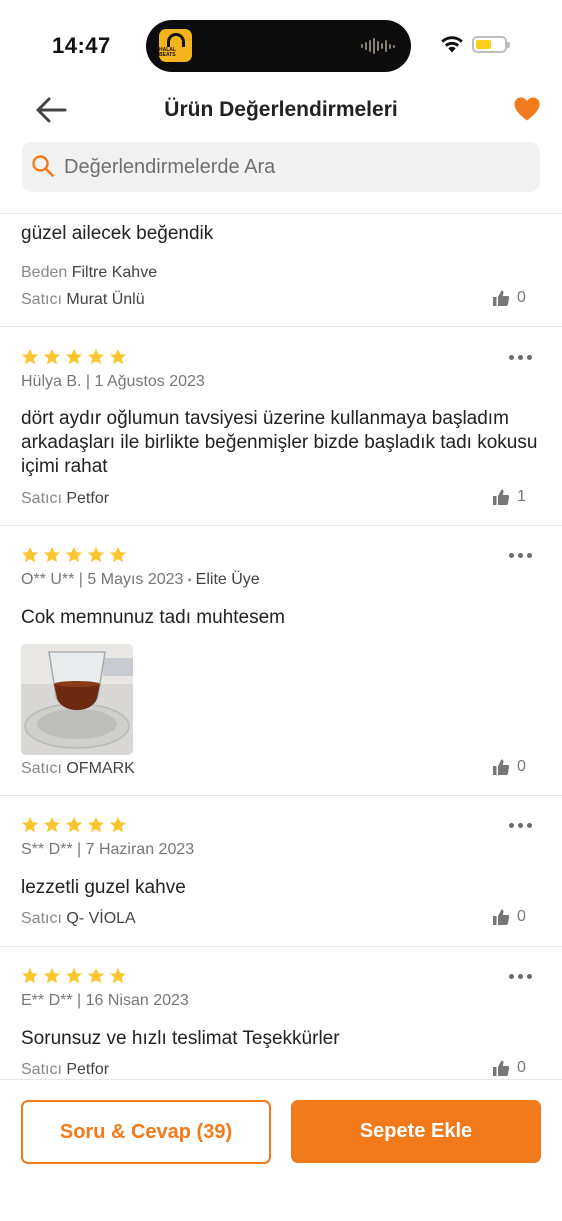 Image resolution: width=562 pixels, height=1221 pixels. Describe the element at coordinates (491, 44) in the screenshot. I see `battery-icon` at that location.